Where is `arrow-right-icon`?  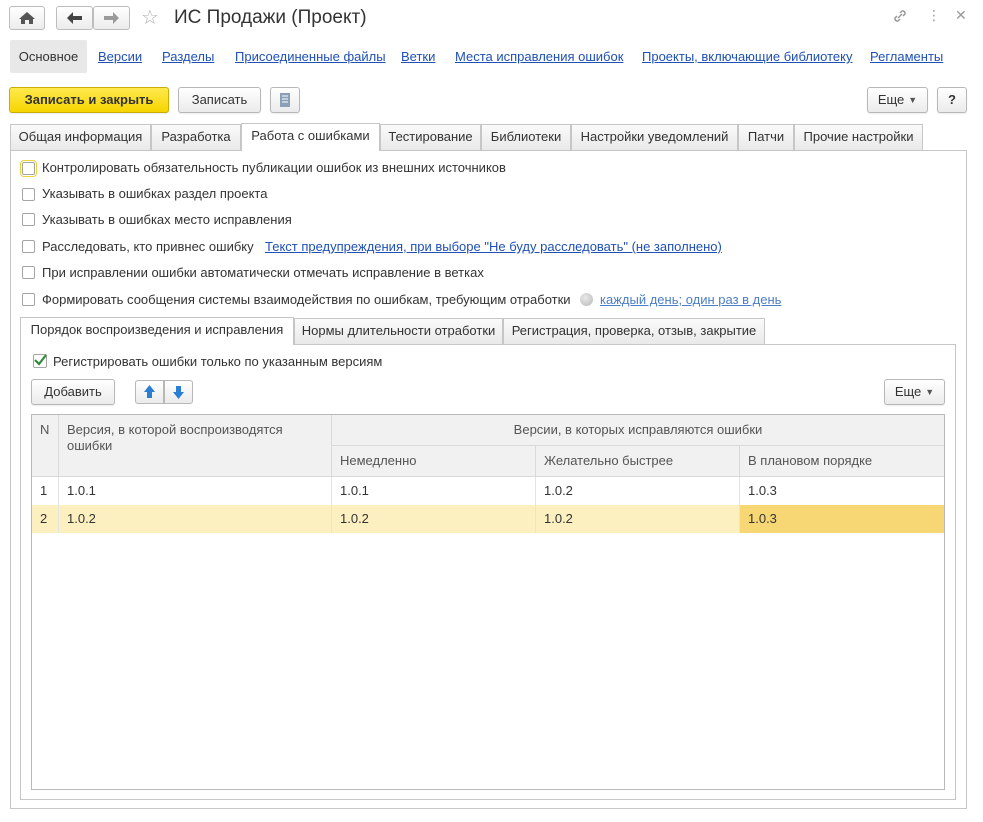 arrow-right-icon is located at coordinates (111, 18).